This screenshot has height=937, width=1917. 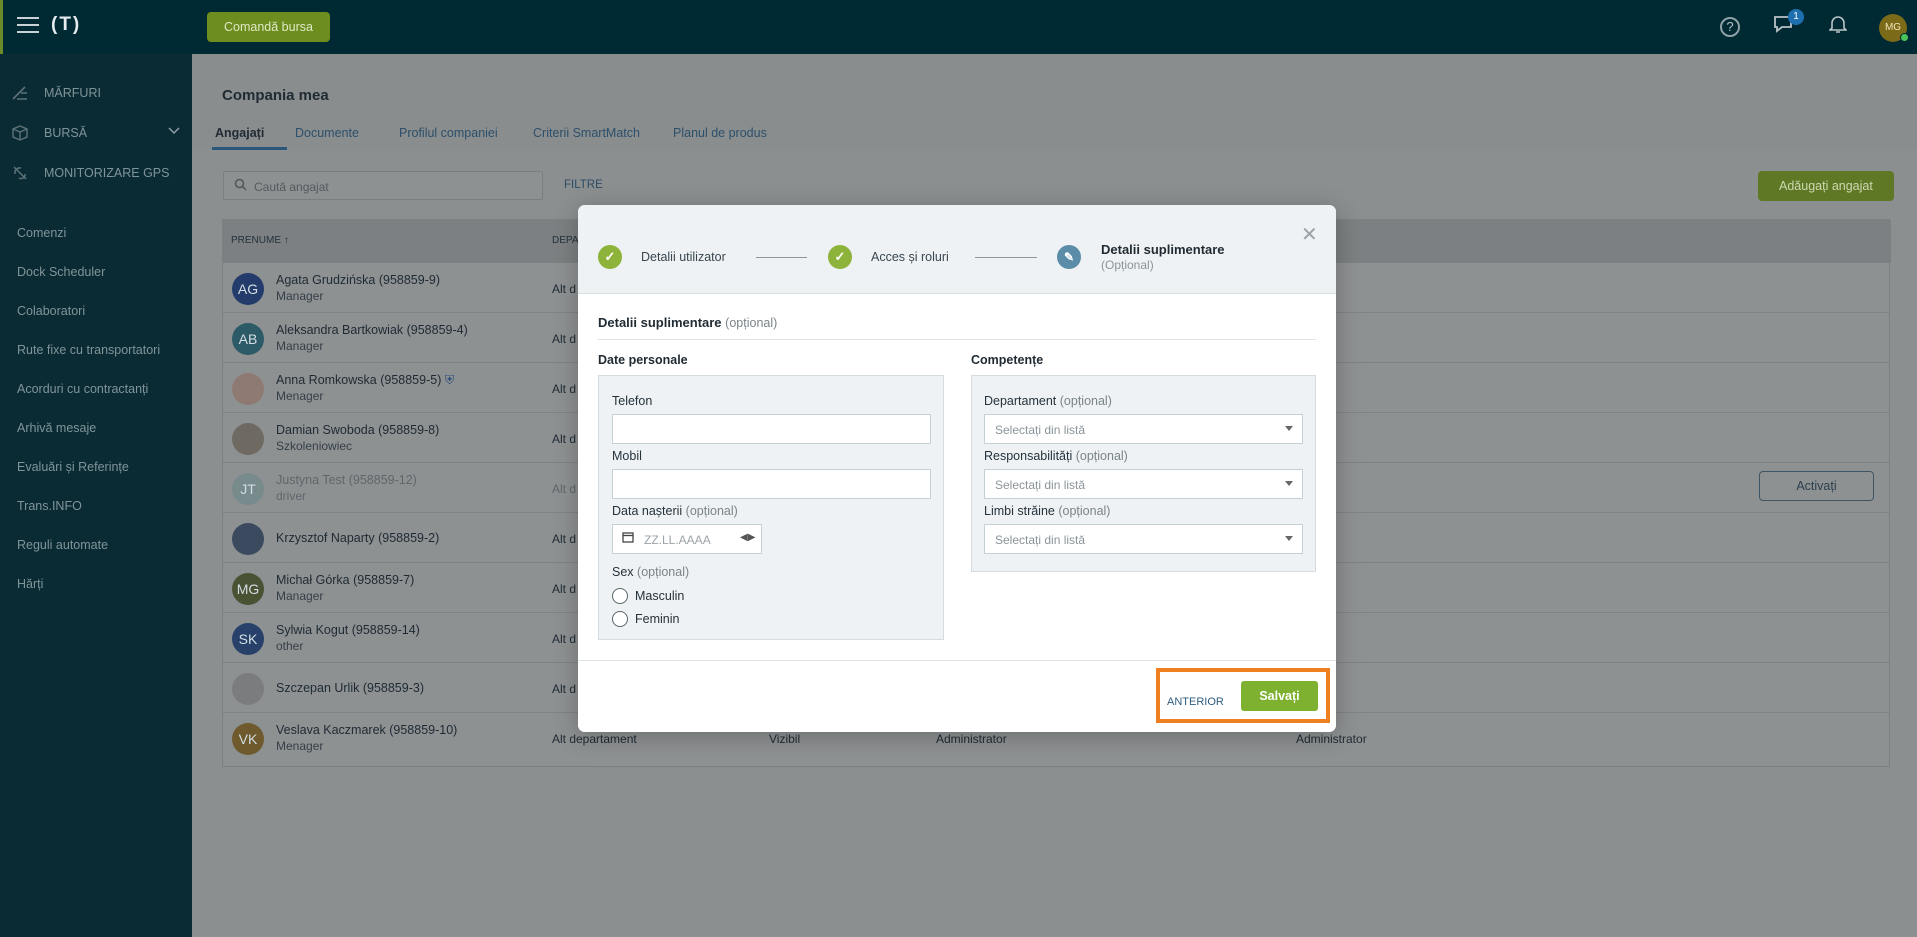 I want to click on app-logo: (T), so click(x=66, y=25).